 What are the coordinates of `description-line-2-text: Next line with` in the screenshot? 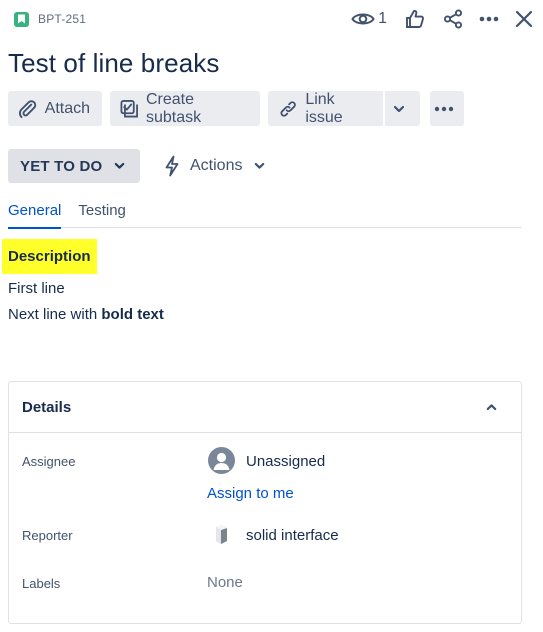 It's located at (55, 314).